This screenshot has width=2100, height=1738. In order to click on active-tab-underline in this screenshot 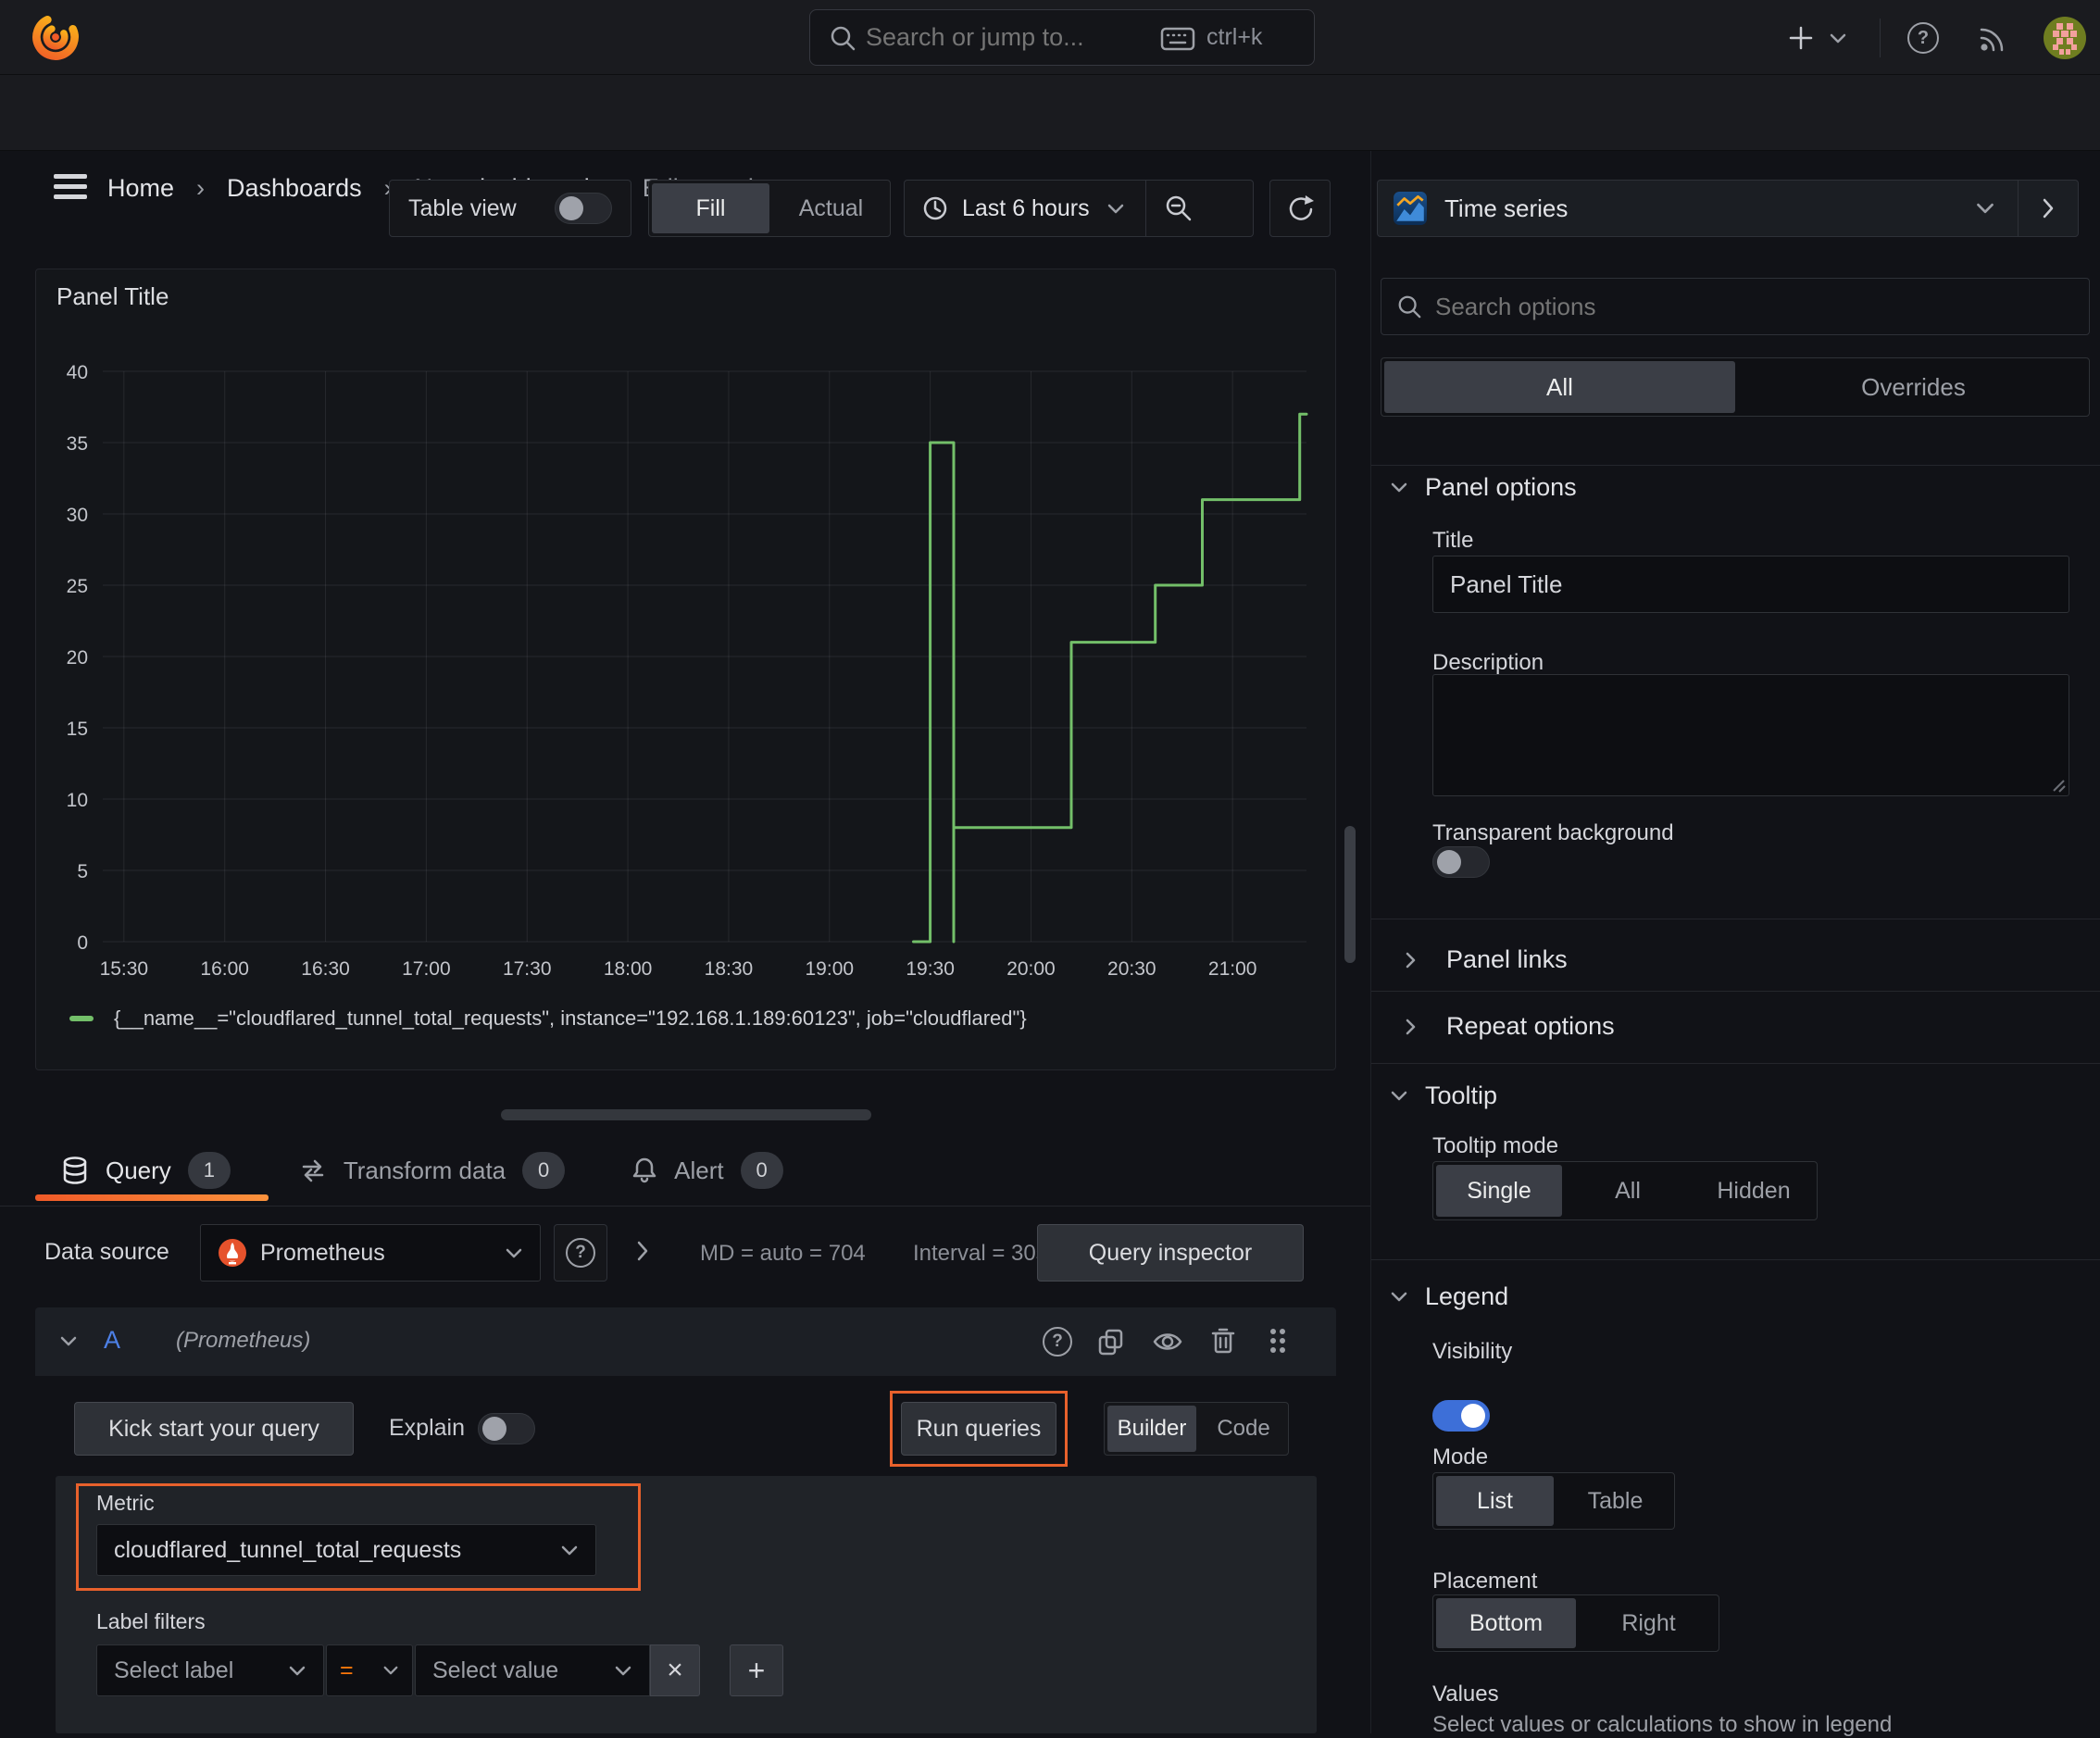, I will do `click(152, 1197)`.